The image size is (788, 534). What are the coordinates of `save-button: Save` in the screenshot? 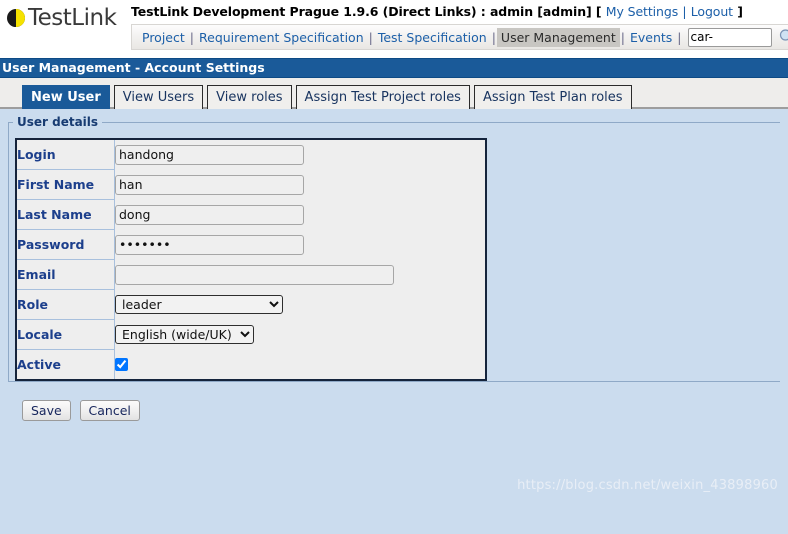 It's located at (46, 410).